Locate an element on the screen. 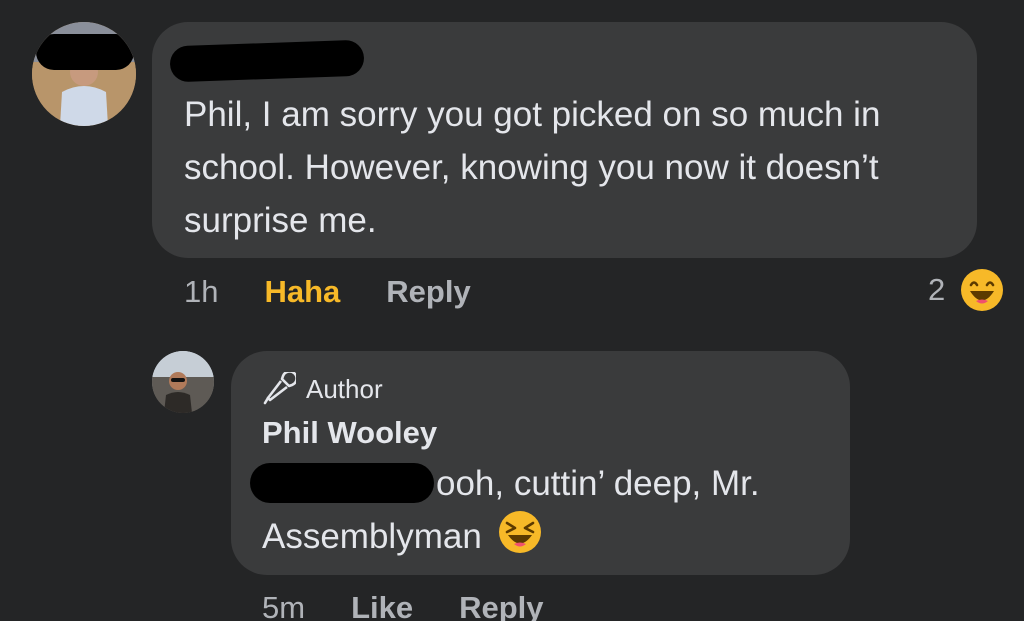  author-badge: Author is located at coordinates (322, 389).